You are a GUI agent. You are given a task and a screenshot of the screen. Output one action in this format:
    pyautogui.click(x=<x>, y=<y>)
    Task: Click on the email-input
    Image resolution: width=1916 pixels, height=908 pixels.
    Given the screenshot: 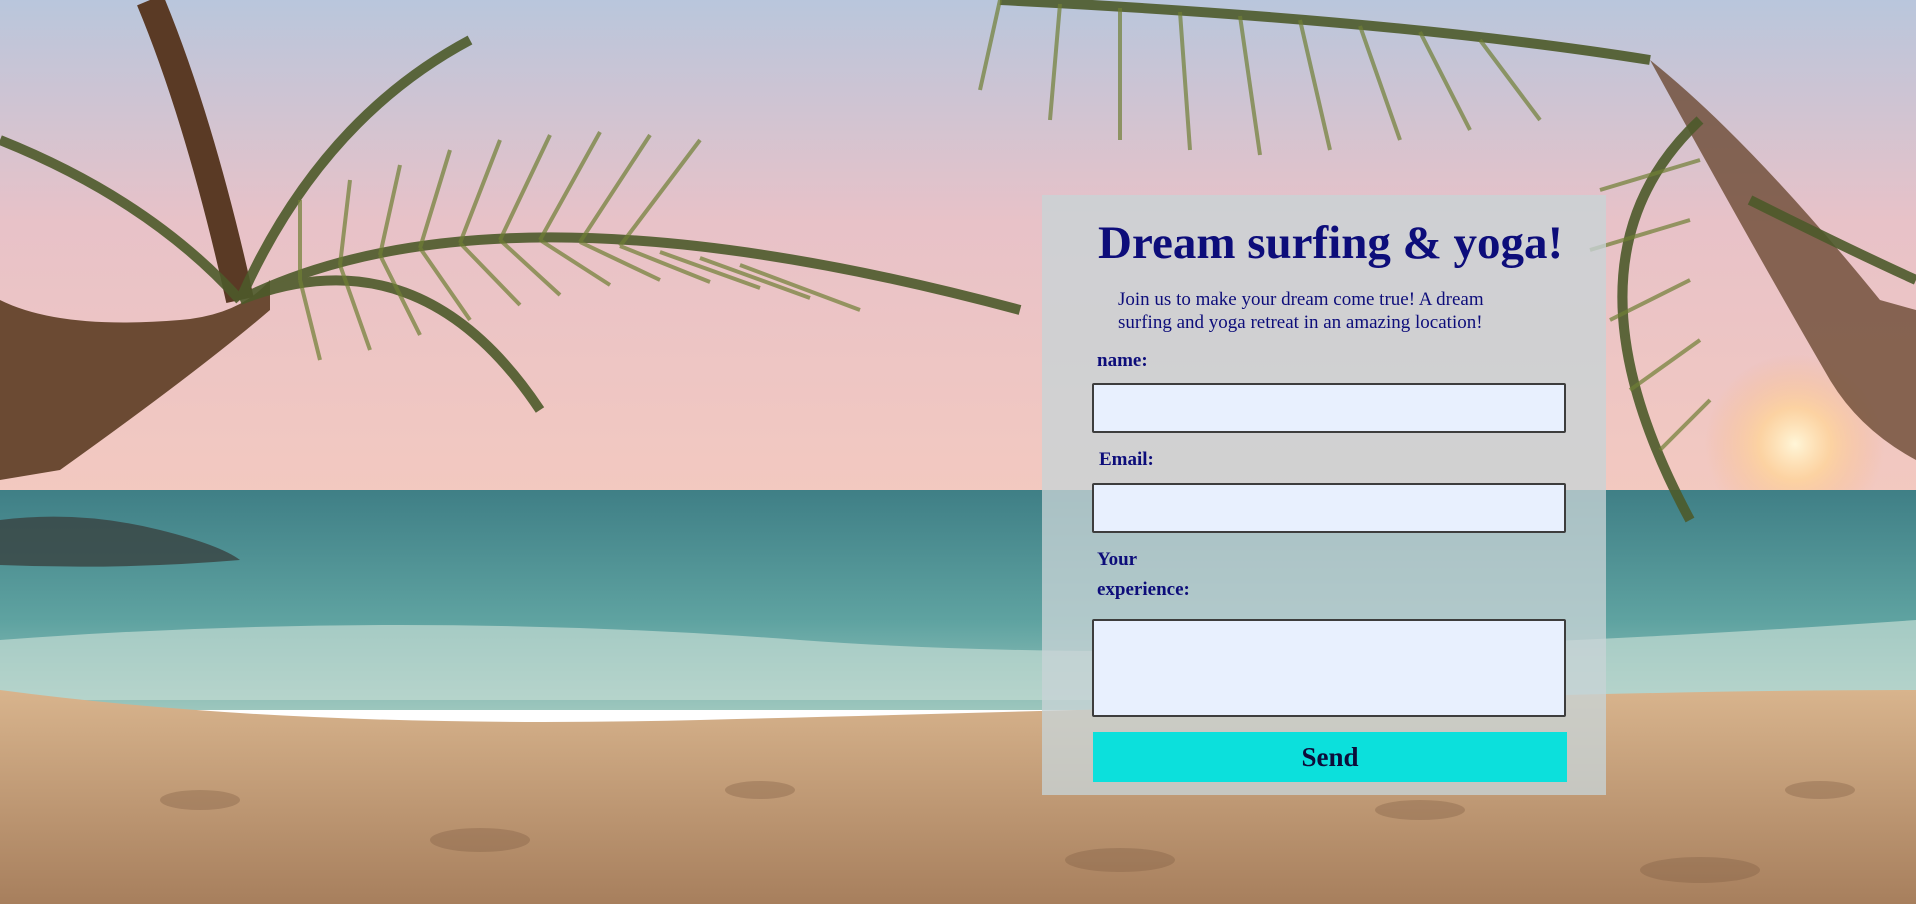 What is the action you would take?
    pyautogui.click(x=1329, y=508)
    